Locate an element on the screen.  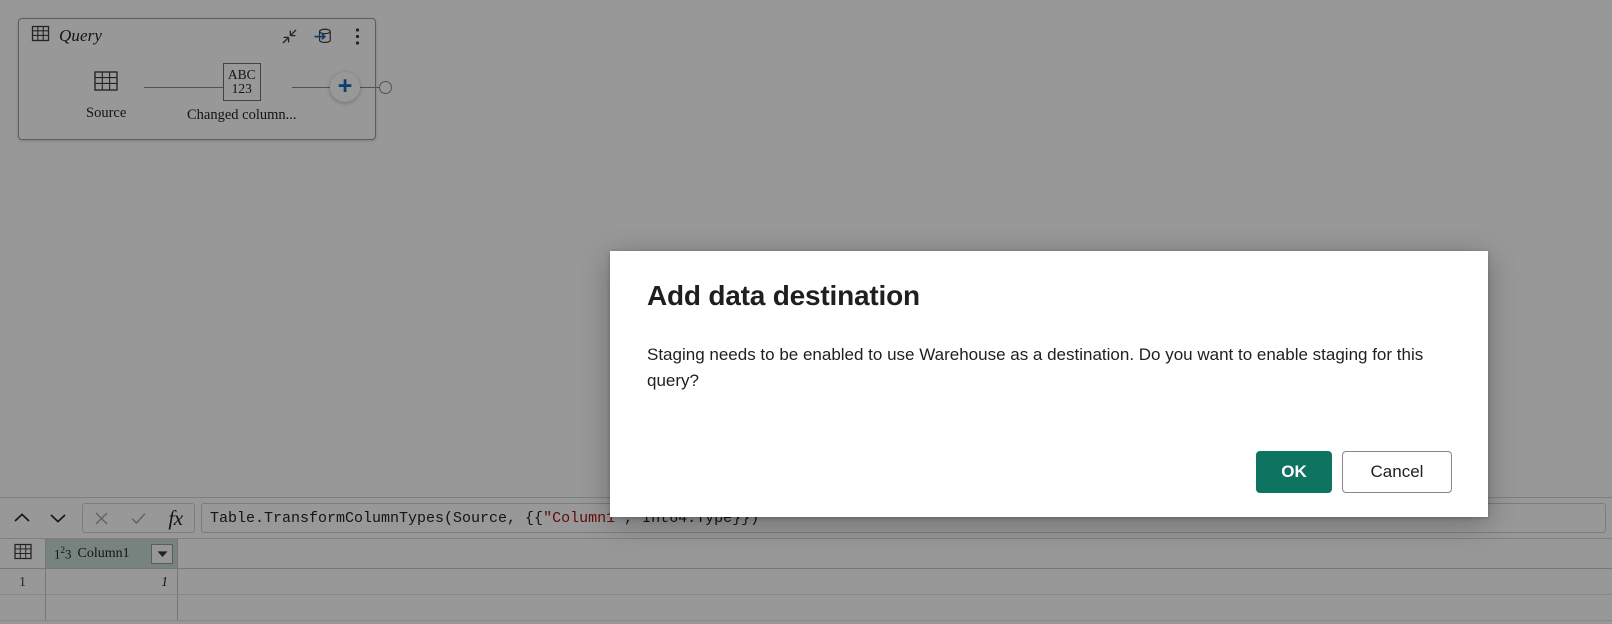
ok-button: OK is located at coordinates (1294, 472).